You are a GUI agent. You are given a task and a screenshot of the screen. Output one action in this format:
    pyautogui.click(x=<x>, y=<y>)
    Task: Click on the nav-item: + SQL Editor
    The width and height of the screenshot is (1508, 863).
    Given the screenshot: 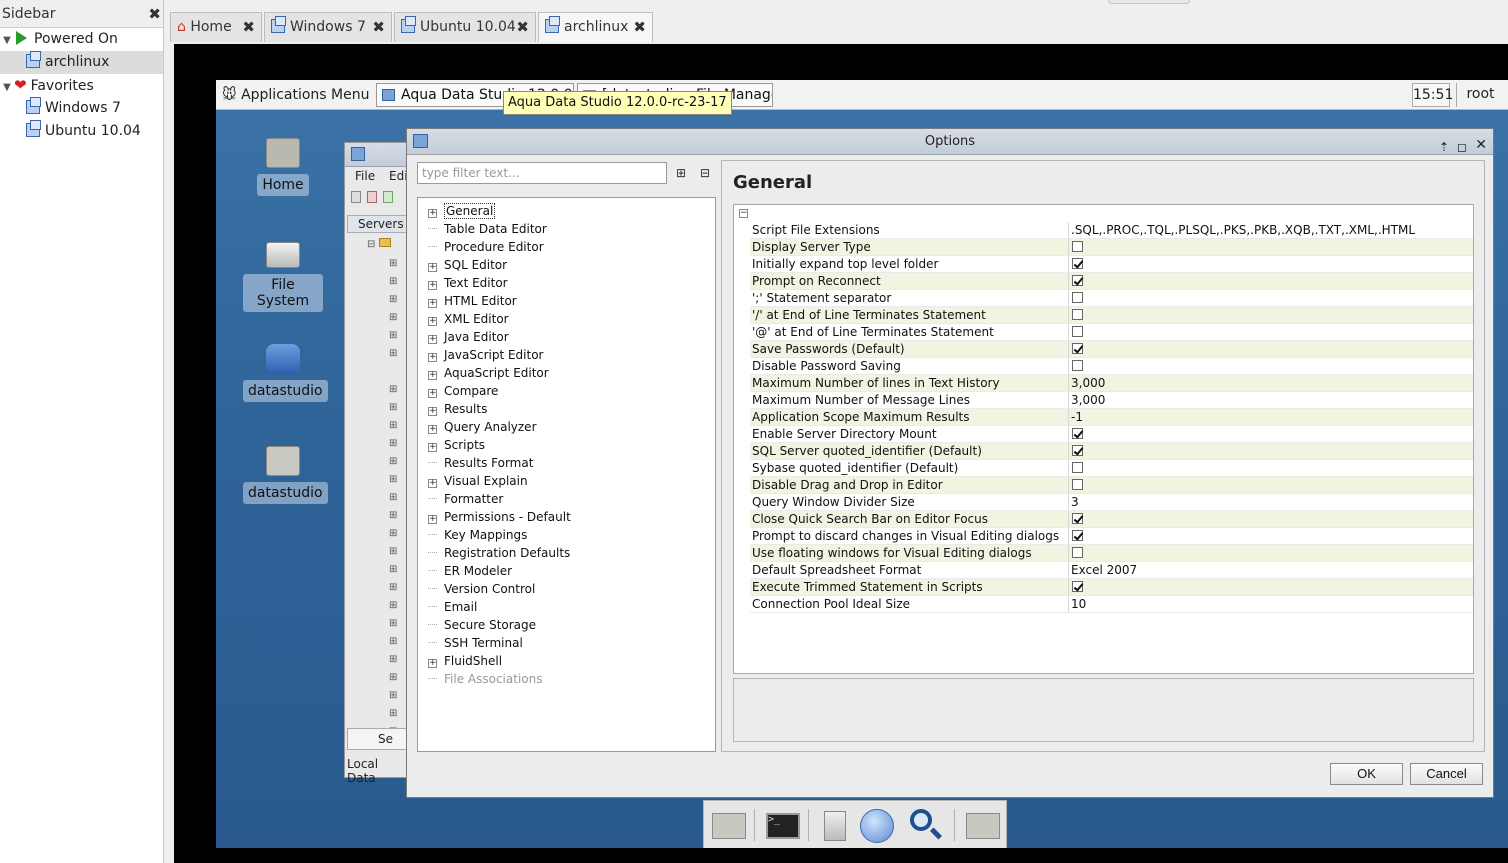 What is the action you would take?
    pyautogui.click(x=467, y=265)
    